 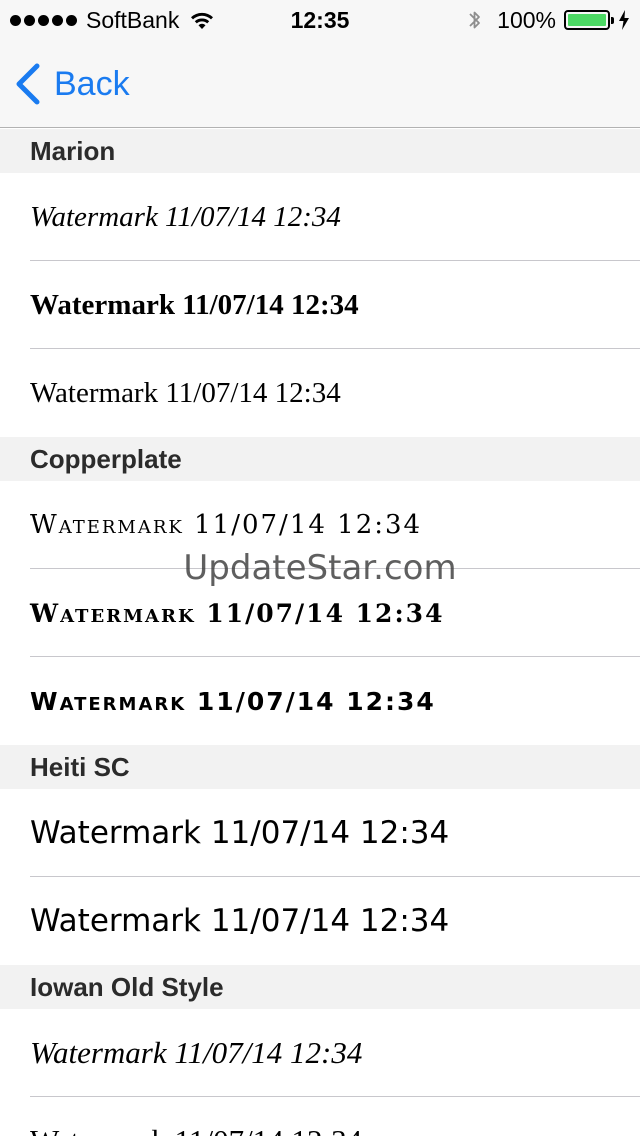 I want to click on back-button: Back, so click(x=72, y=84).